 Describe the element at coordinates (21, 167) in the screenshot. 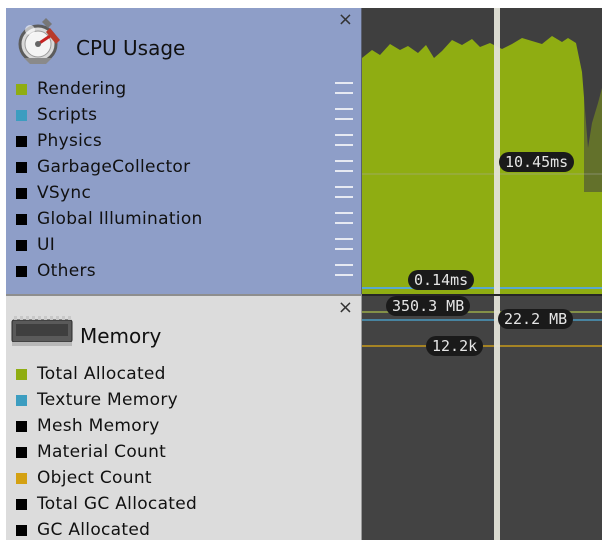

I see `garbagecollector-color-swatch` at that location.